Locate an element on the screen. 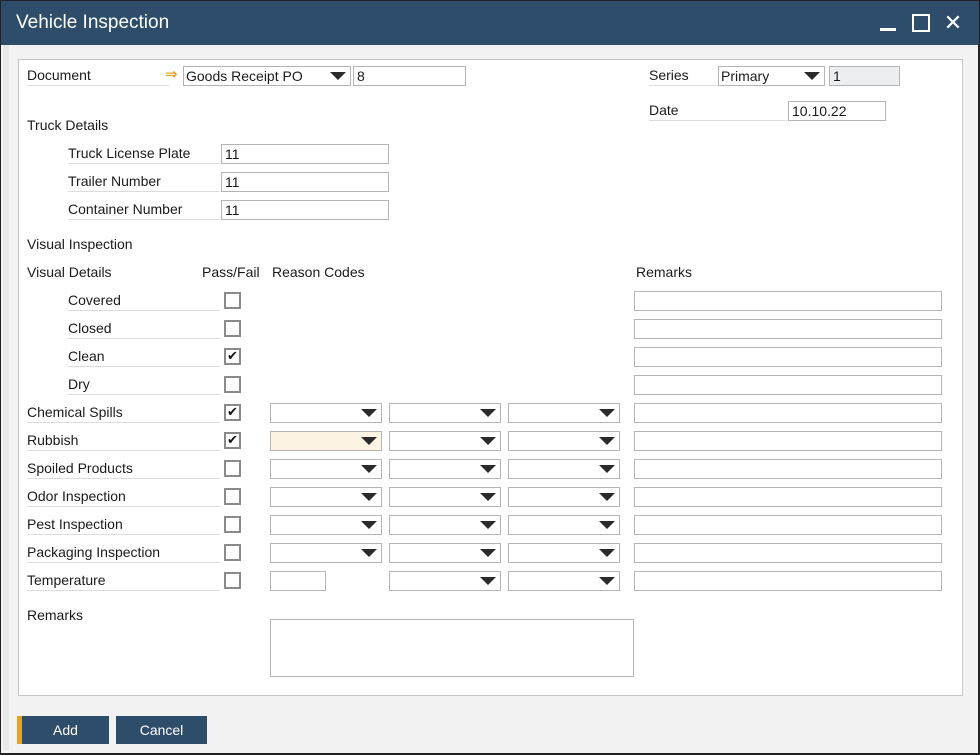 The image size is (980, 755). inspection-label: Spoiled Products is located at coordinates (123, 469).